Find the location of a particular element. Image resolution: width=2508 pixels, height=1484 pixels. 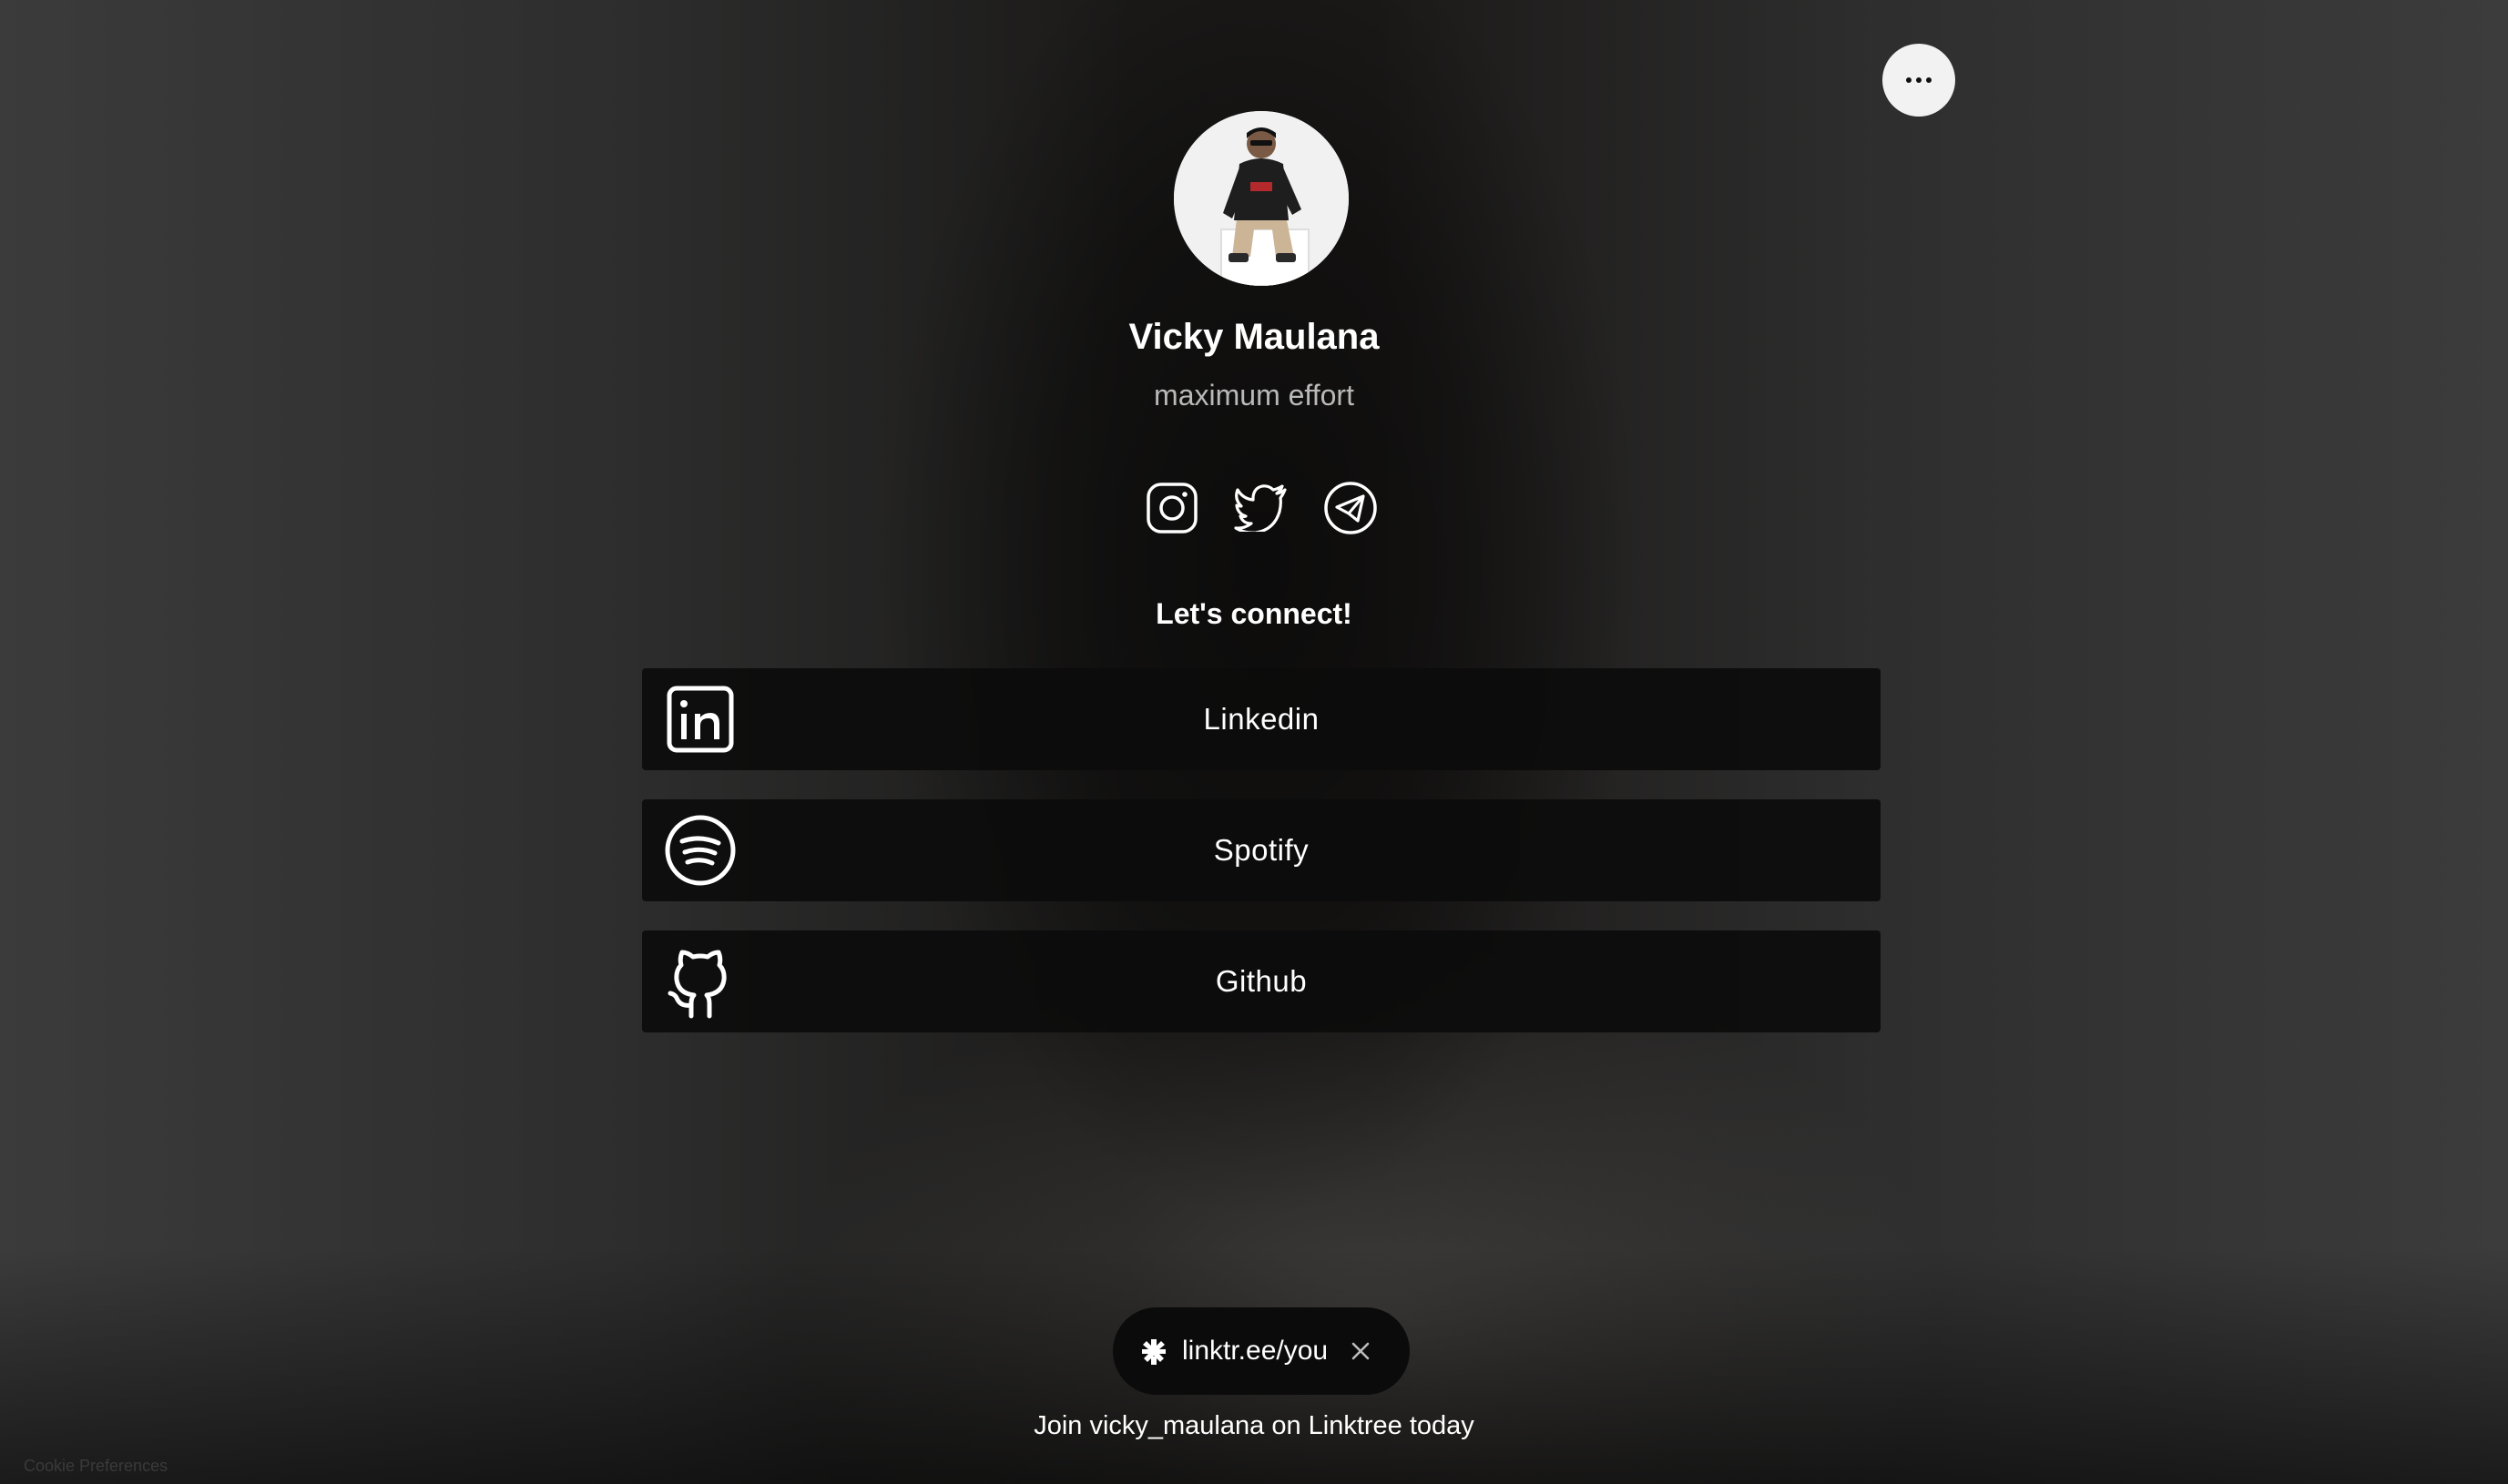

github-icon is located at coordinates (697, 984).